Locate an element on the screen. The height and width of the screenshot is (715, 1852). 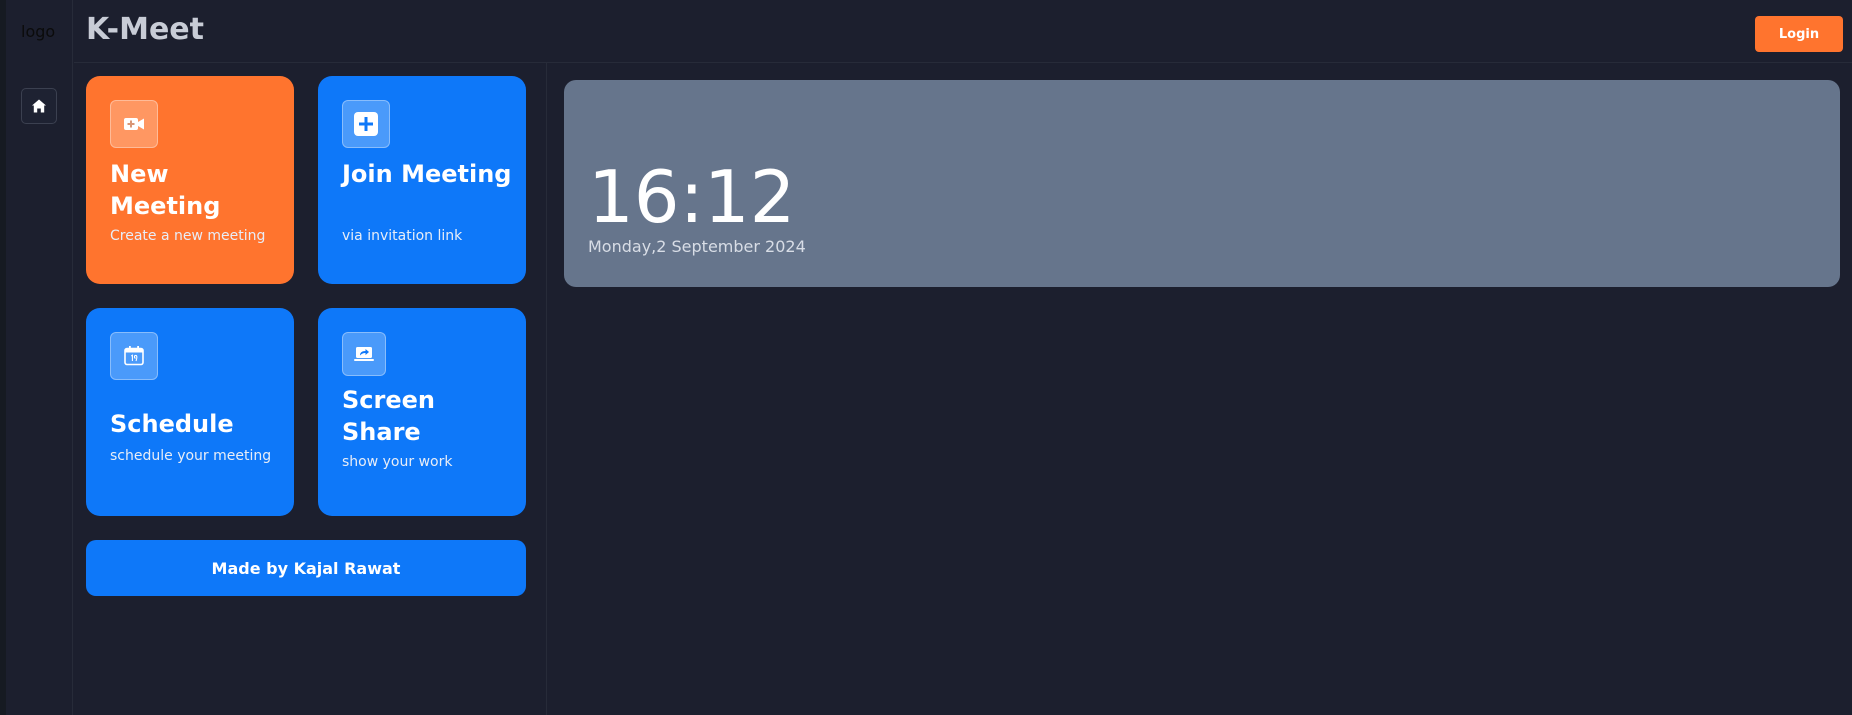
screen-share-card: Screen Share show your work is located at coordinates (422, 412).